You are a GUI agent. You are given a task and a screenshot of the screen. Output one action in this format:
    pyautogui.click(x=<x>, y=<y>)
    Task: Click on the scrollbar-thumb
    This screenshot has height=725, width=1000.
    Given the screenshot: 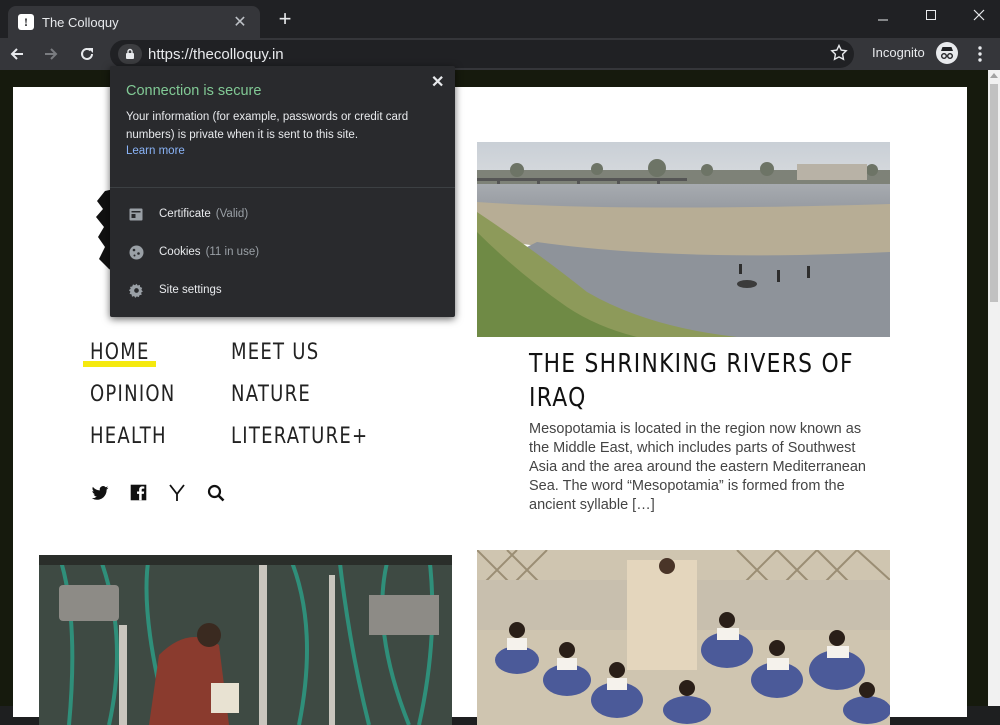 What is the action you would take?
    pyautogui.click(x=994, y=193)
    